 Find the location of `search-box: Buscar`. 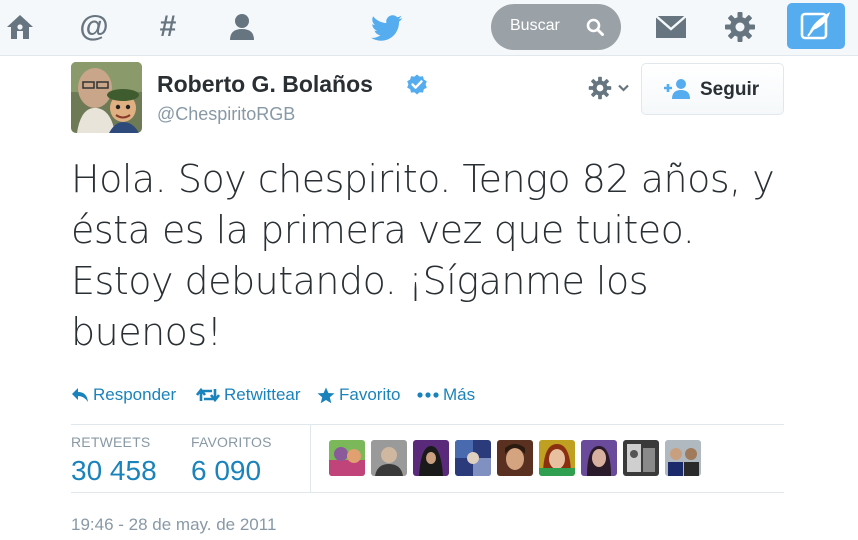

search-box: Buscar is located at coordinates (556, 27).